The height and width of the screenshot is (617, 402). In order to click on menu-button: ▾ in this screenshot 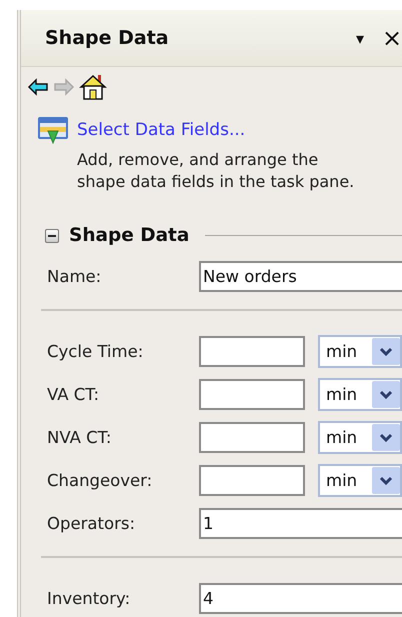, I will do `click(360, 38)`.